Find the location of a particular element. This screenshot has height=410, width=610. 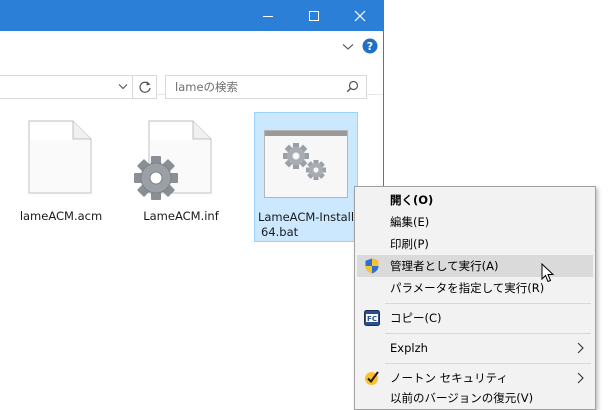

file-item: LameACM.inf is located at coordinates (181, 176).